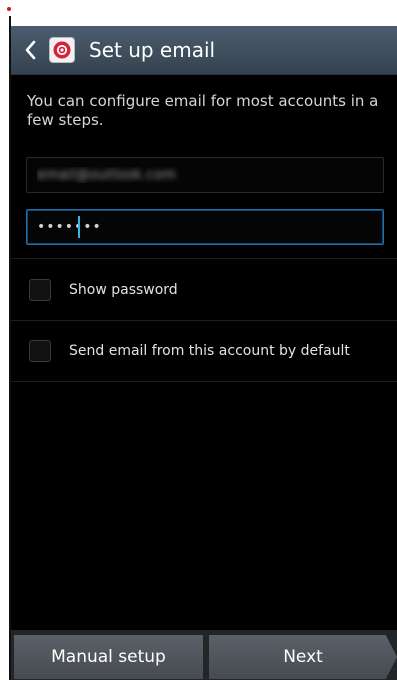 The width and height of the screenshot is (397, 680). I want to click on text-cursor, so click(79, 227).